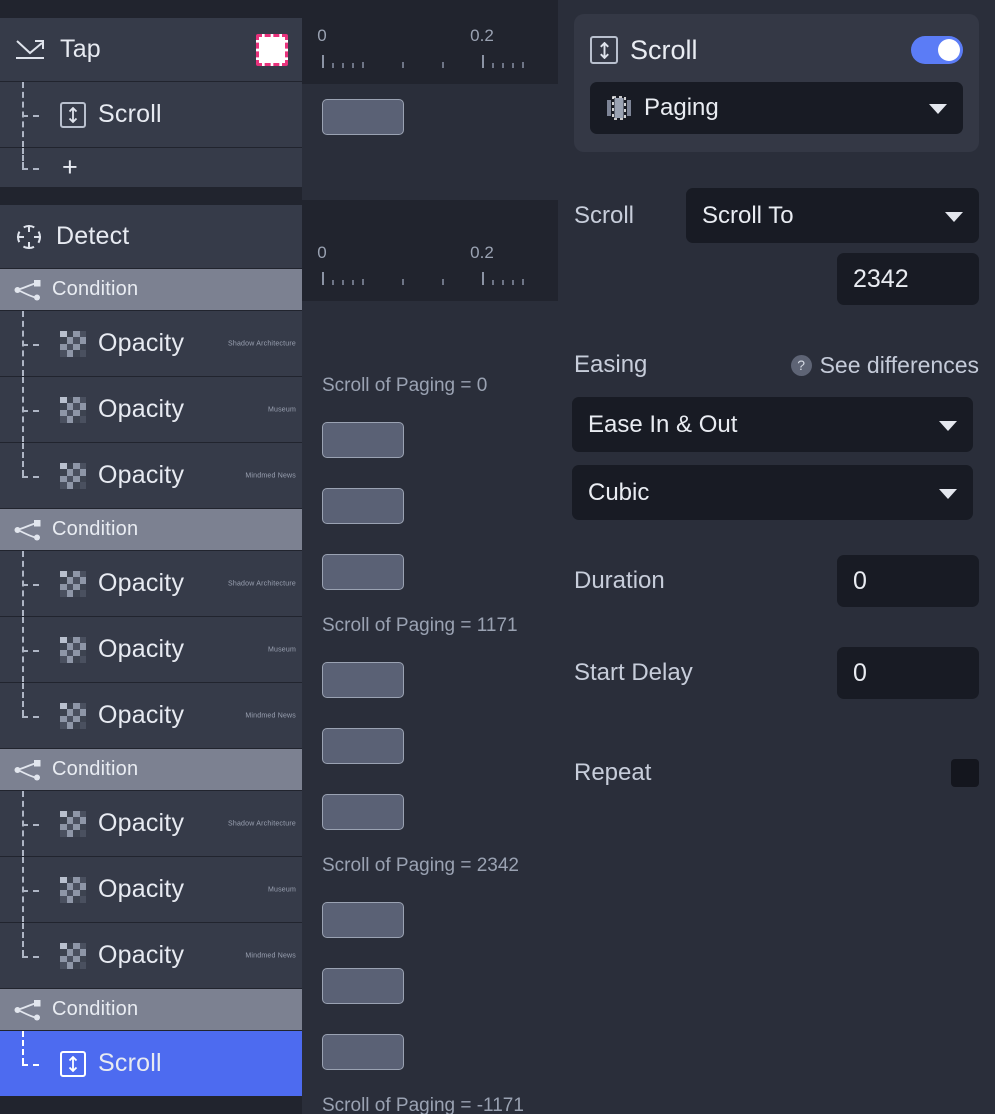 The image size is (995, 1114). What do you see at coordinates (604, 215) in the screenshot?
I see `scroll-mode-label: Scroll` at bounding box center [604, 215].